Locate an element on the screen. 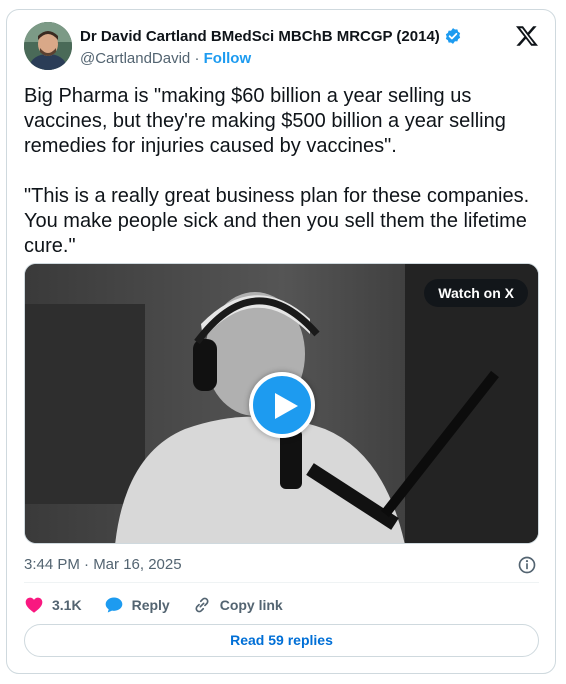  reply-button: Reply is located at coordinates (137, 605).